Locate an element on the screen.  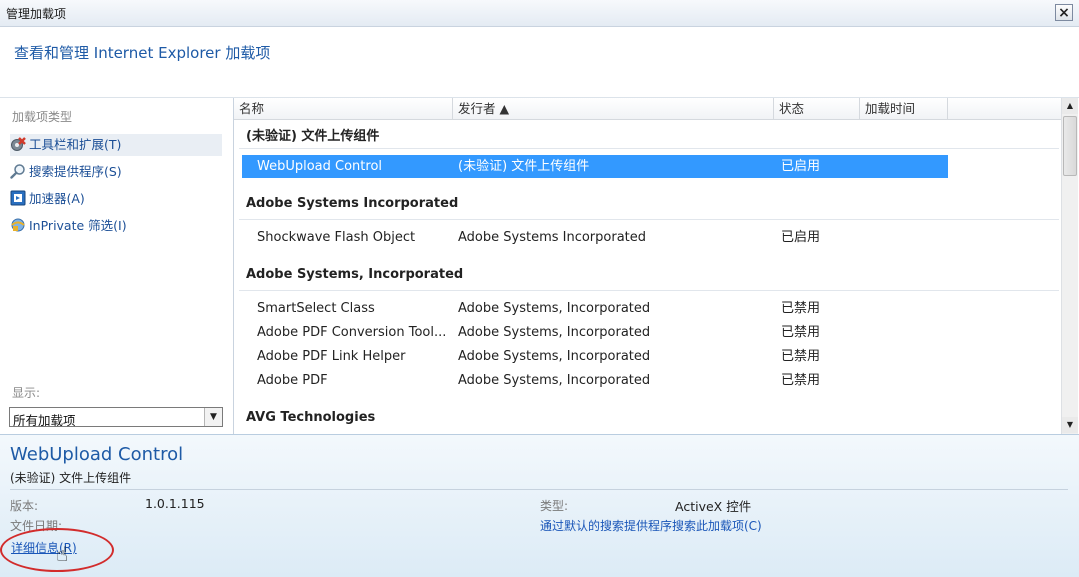
accelerator-icon is located at coordinates (18, 198).